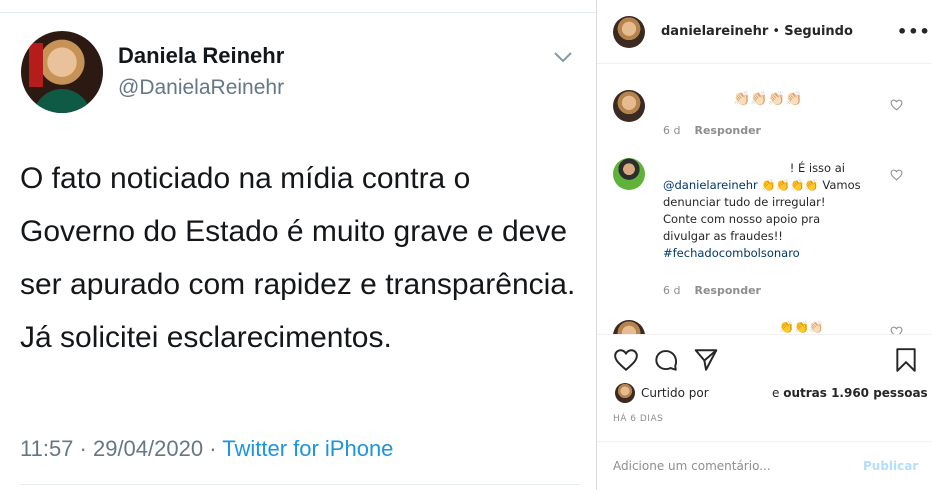  I want to click on author-username: danielareinehr, so click(714, 31).